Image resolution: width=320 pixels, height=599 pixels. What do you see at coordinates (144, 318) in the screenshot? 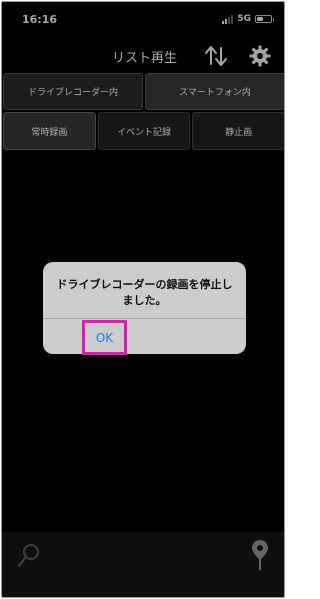
I see `alert-divider` at bounding box center [144, 318].